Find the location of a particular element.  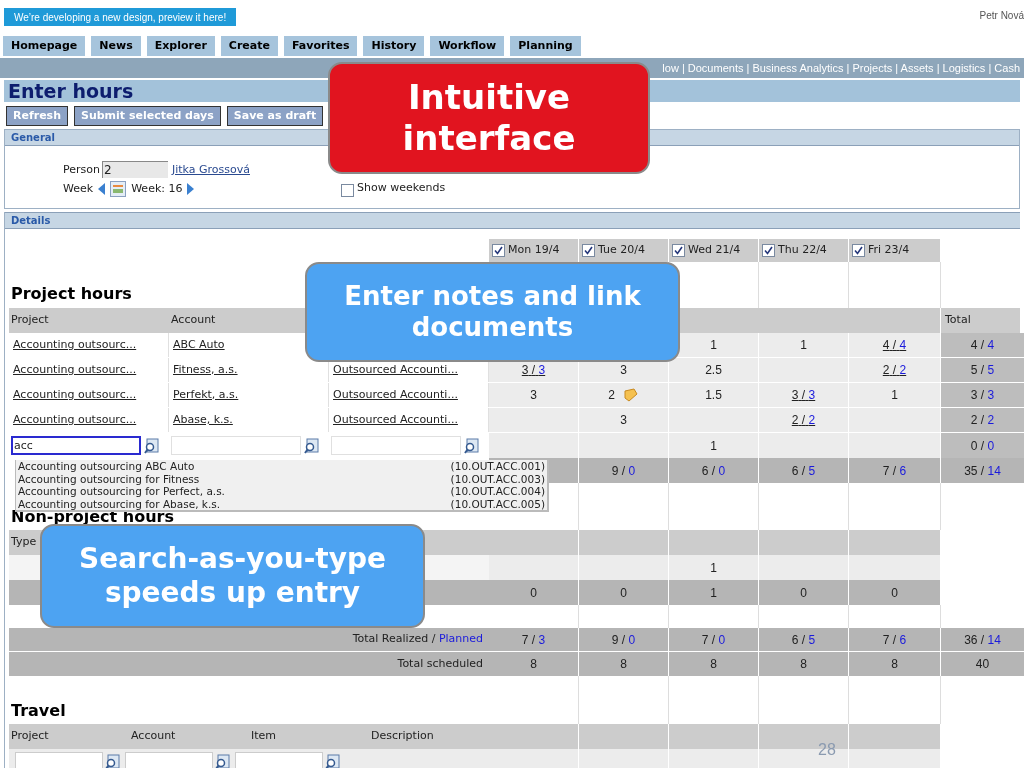

person-field: 2 is located at coordinates (134, 169).